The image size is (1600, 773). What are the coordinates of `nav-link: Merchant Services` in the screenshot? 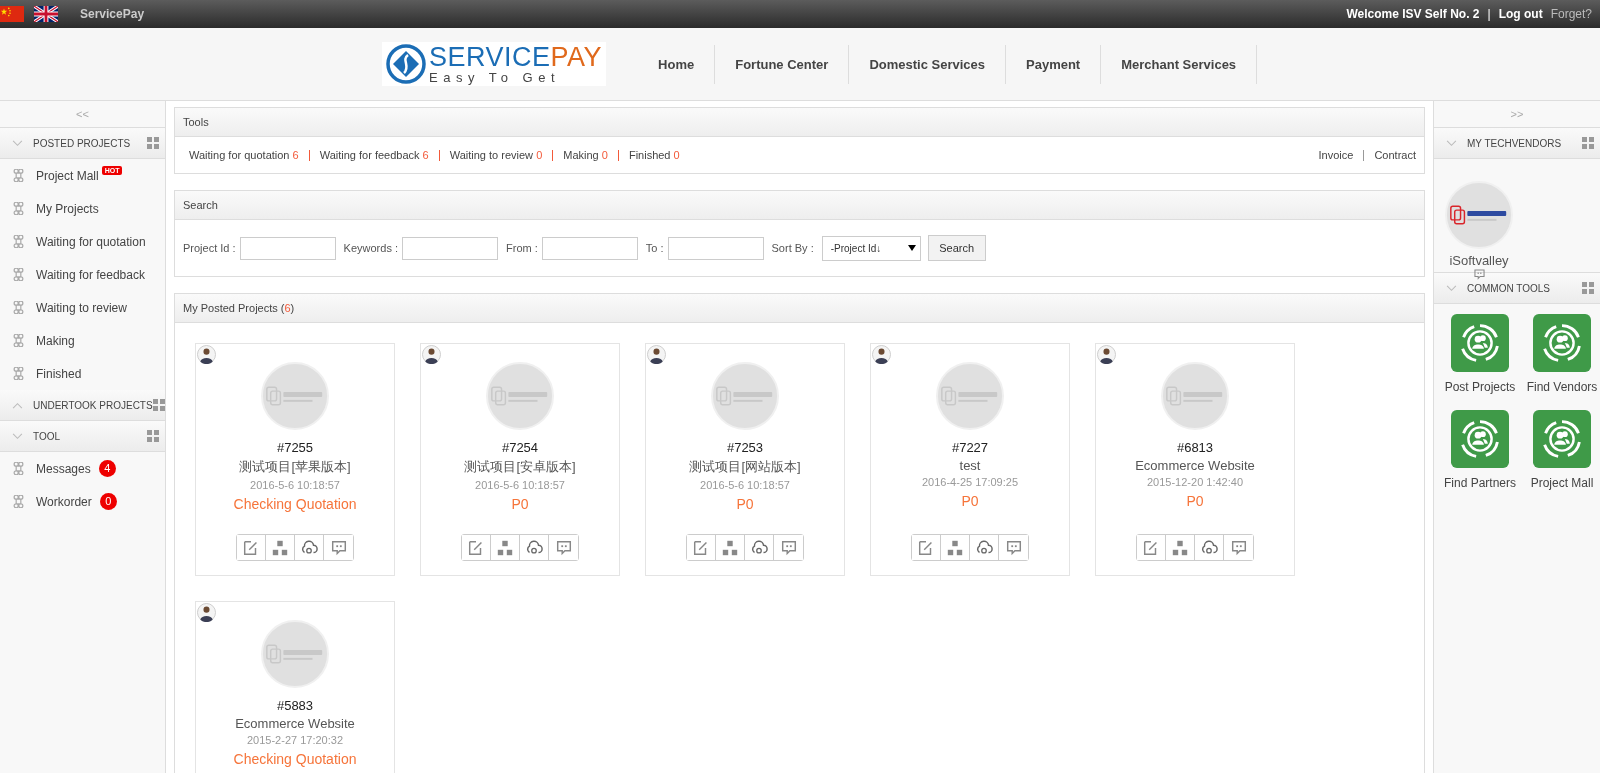 It's located at (1179, 64).